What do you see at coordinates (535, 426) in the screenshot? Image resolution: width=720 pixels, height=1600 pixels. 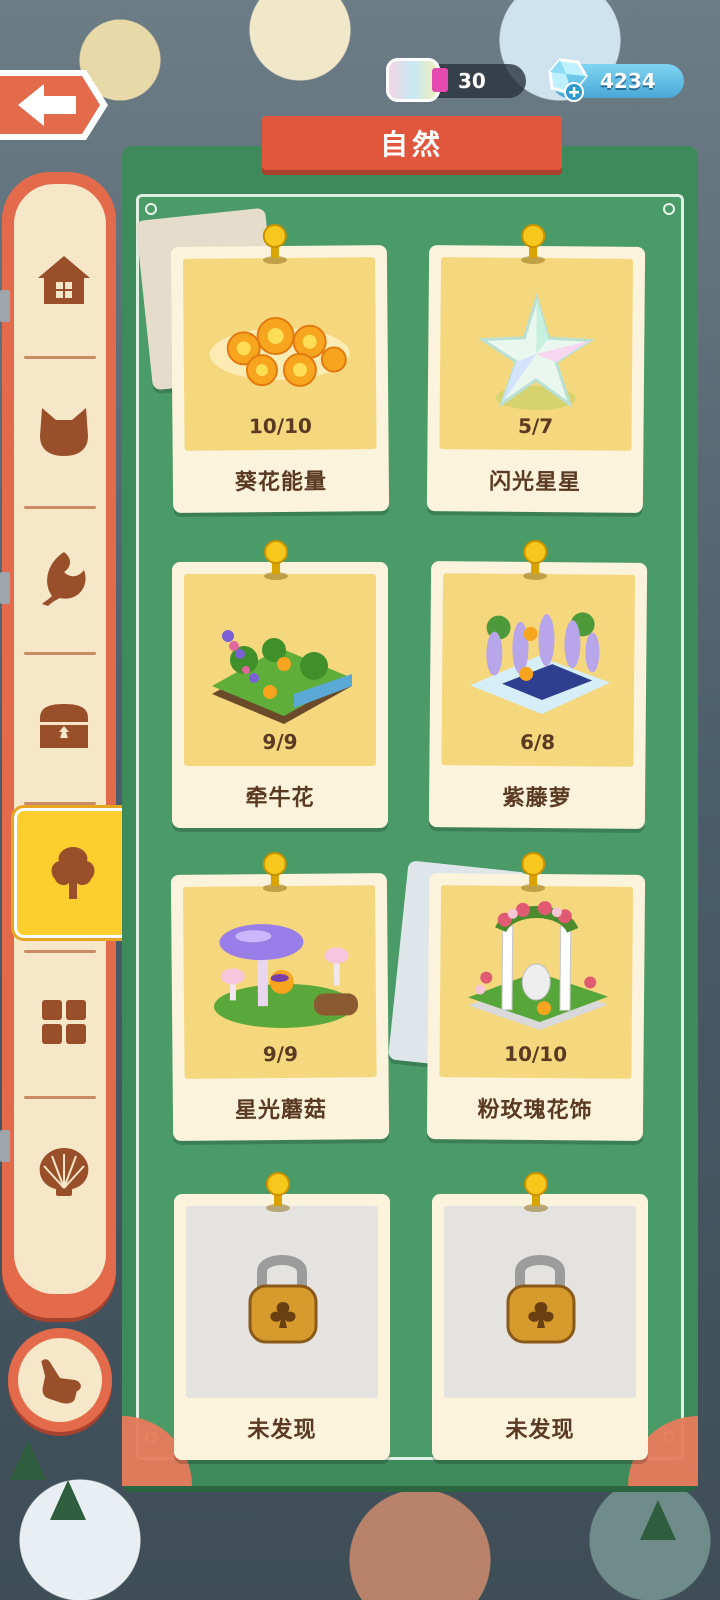 I see `card-count: 5/7` at bounding box center [535, 426].